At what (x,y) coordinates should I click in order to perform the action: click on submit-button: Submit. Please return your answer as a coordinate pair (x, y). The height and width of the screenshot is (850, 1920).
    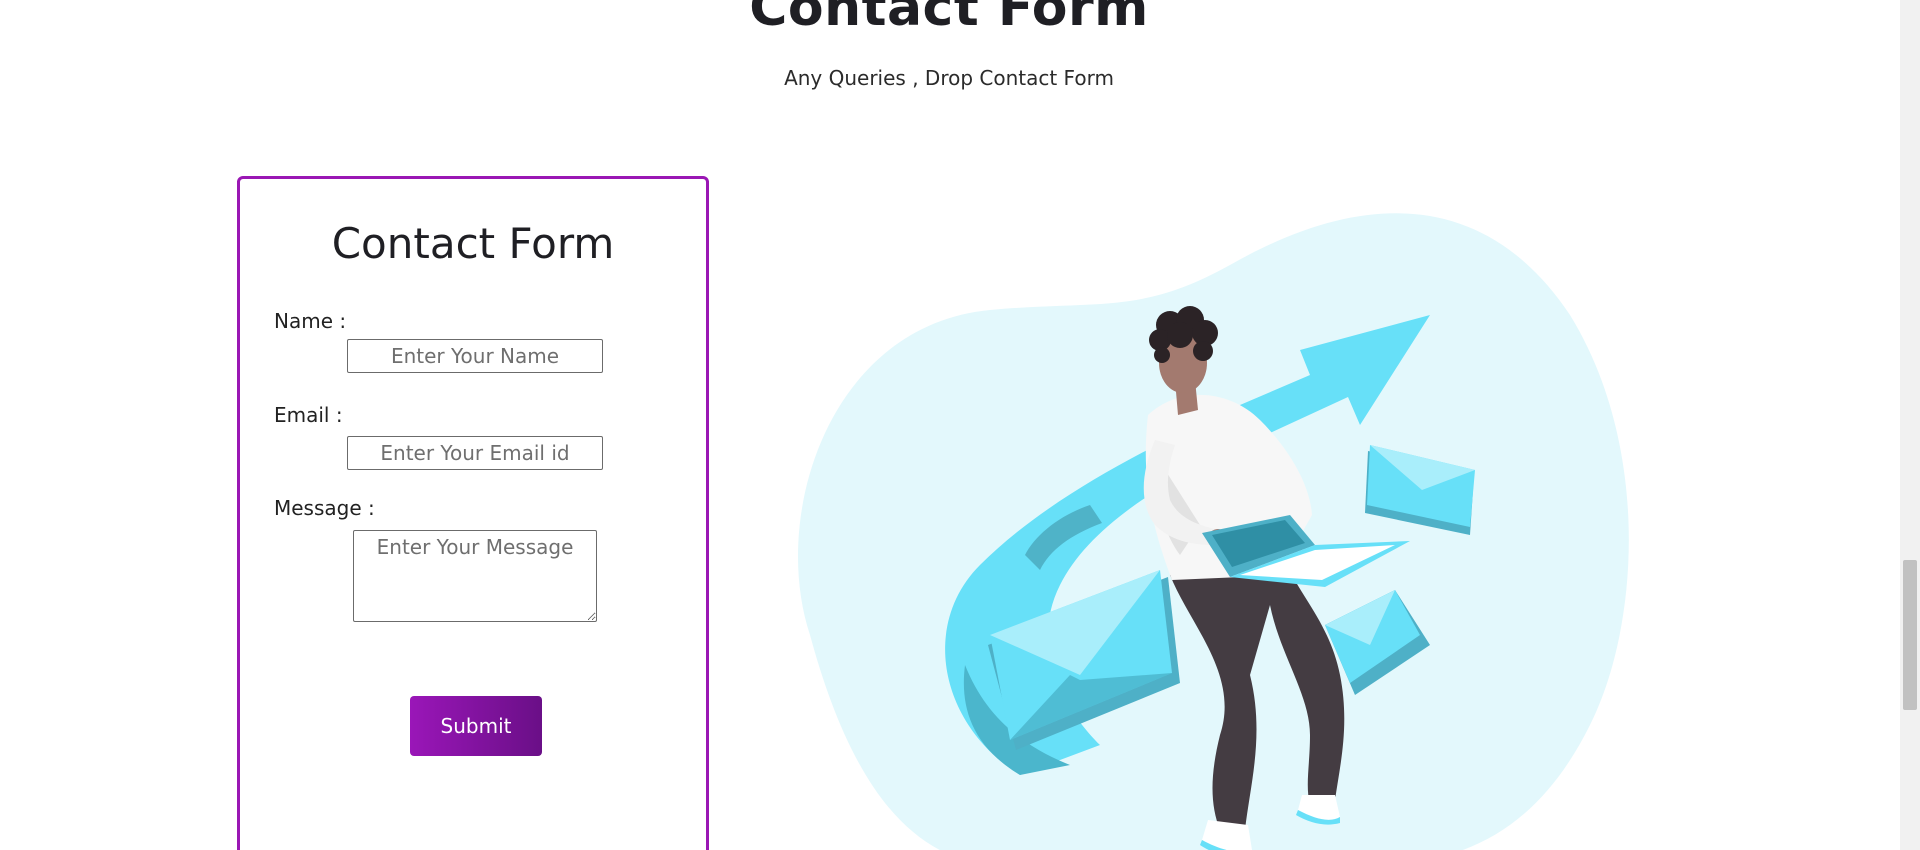
    Looking at the image, I should click on (476, 726).